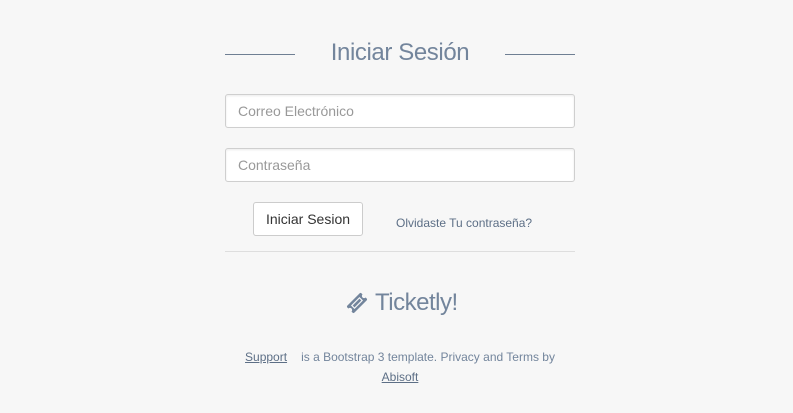 The height and width of the screenshot is (413, 793). I want to click on brand-name: Ticketly!, so click(416, 302).